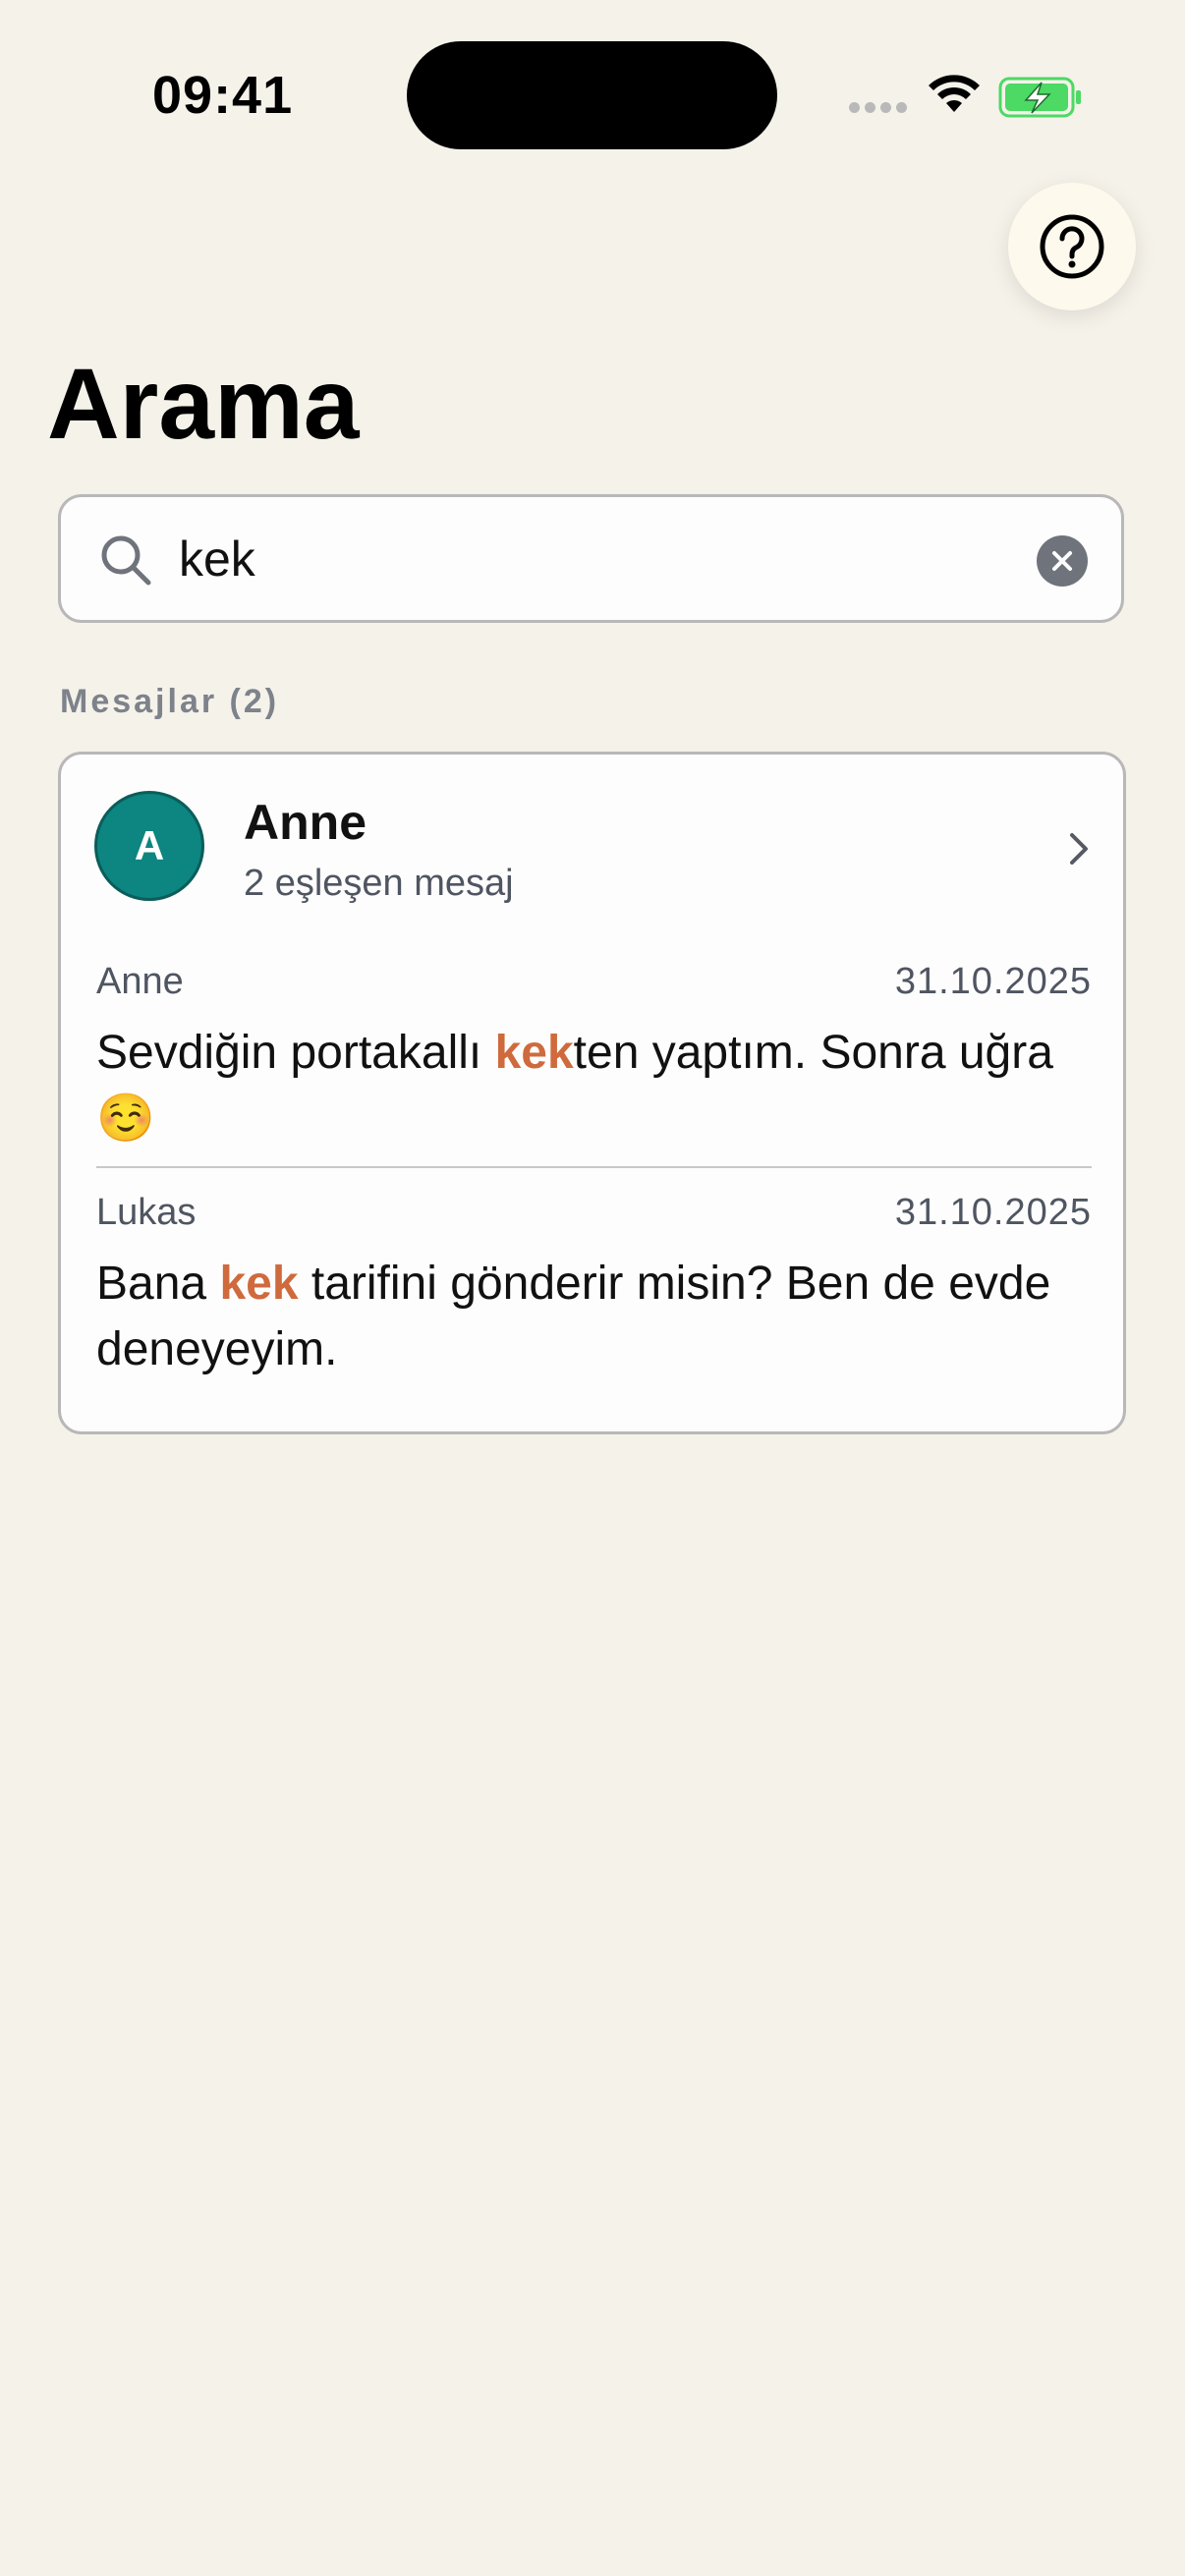 This screenshot has width=1185, height=2576. What do you see at coordinates (149, 846) in the screenshot?
I see `avatar: A` at bounding box center [149, 846].